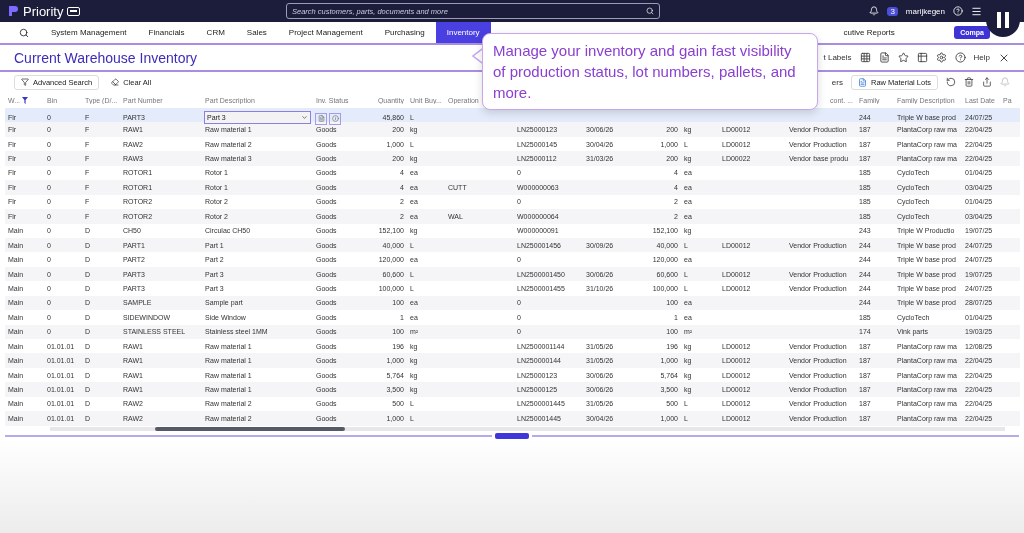  Describe the element at coordinates (960, 57) in the screenshot. I see `help-icon` at that location.